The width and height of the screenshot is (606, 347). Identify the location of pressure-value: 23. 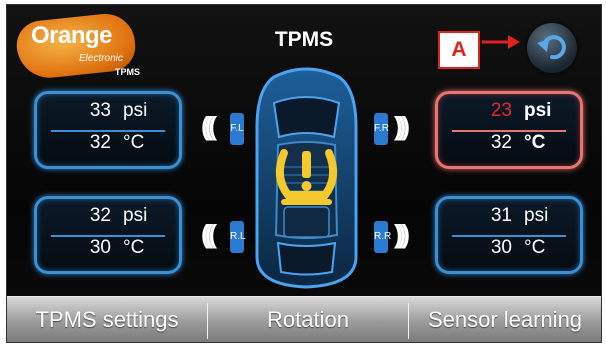
(501, 110).